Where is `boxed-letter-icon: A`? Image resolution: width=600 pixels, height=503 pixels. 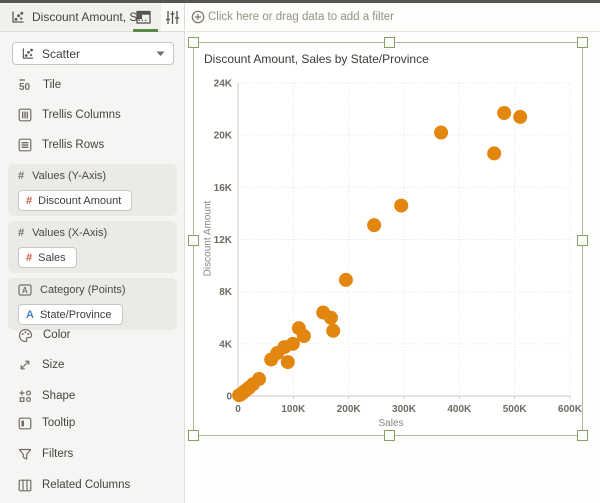 boxed-letter-icon: A is located at coordinates (25, 290).